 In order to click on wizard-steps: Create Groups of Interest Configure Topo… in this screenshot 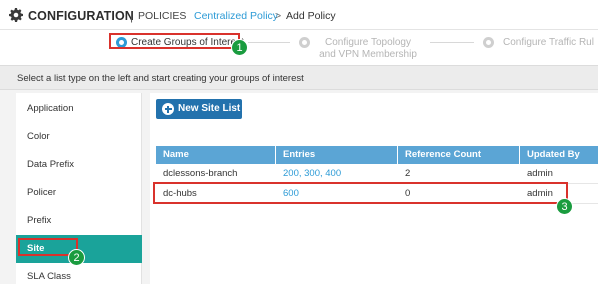, I will do `click(299, 47)`.